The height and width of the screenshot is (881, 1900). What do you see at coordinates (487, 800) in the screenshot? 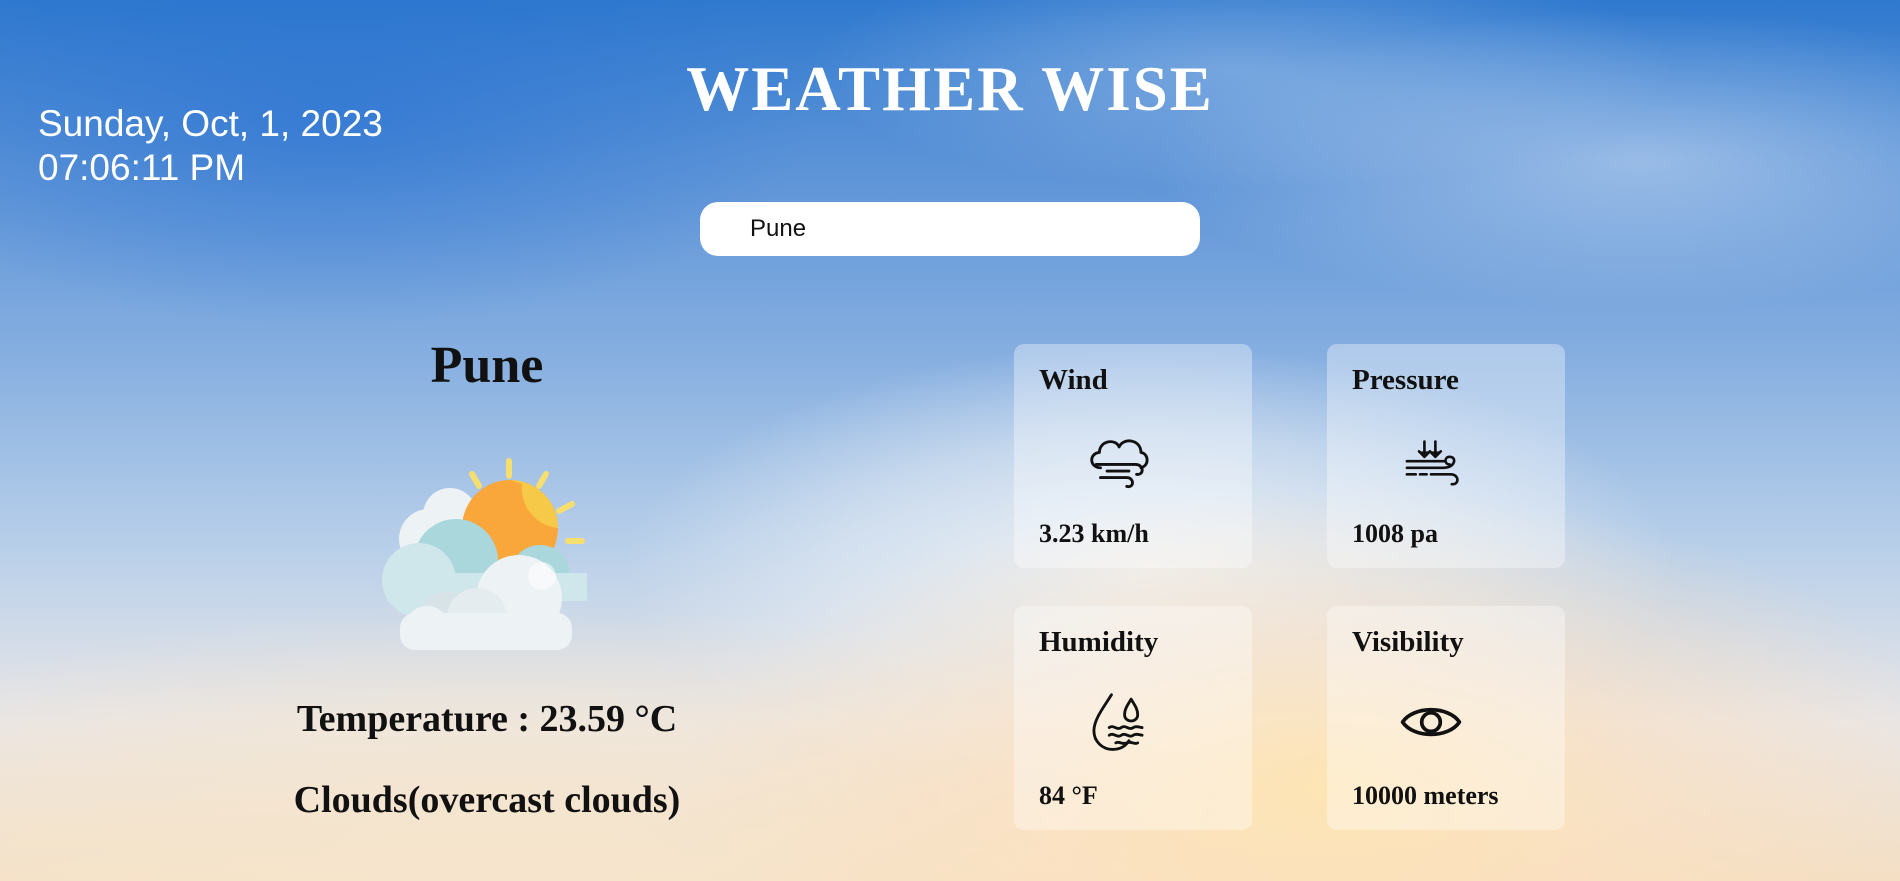
I see `weather-description: Clouds(overcast clouds)` at bounding box center [487, 800].